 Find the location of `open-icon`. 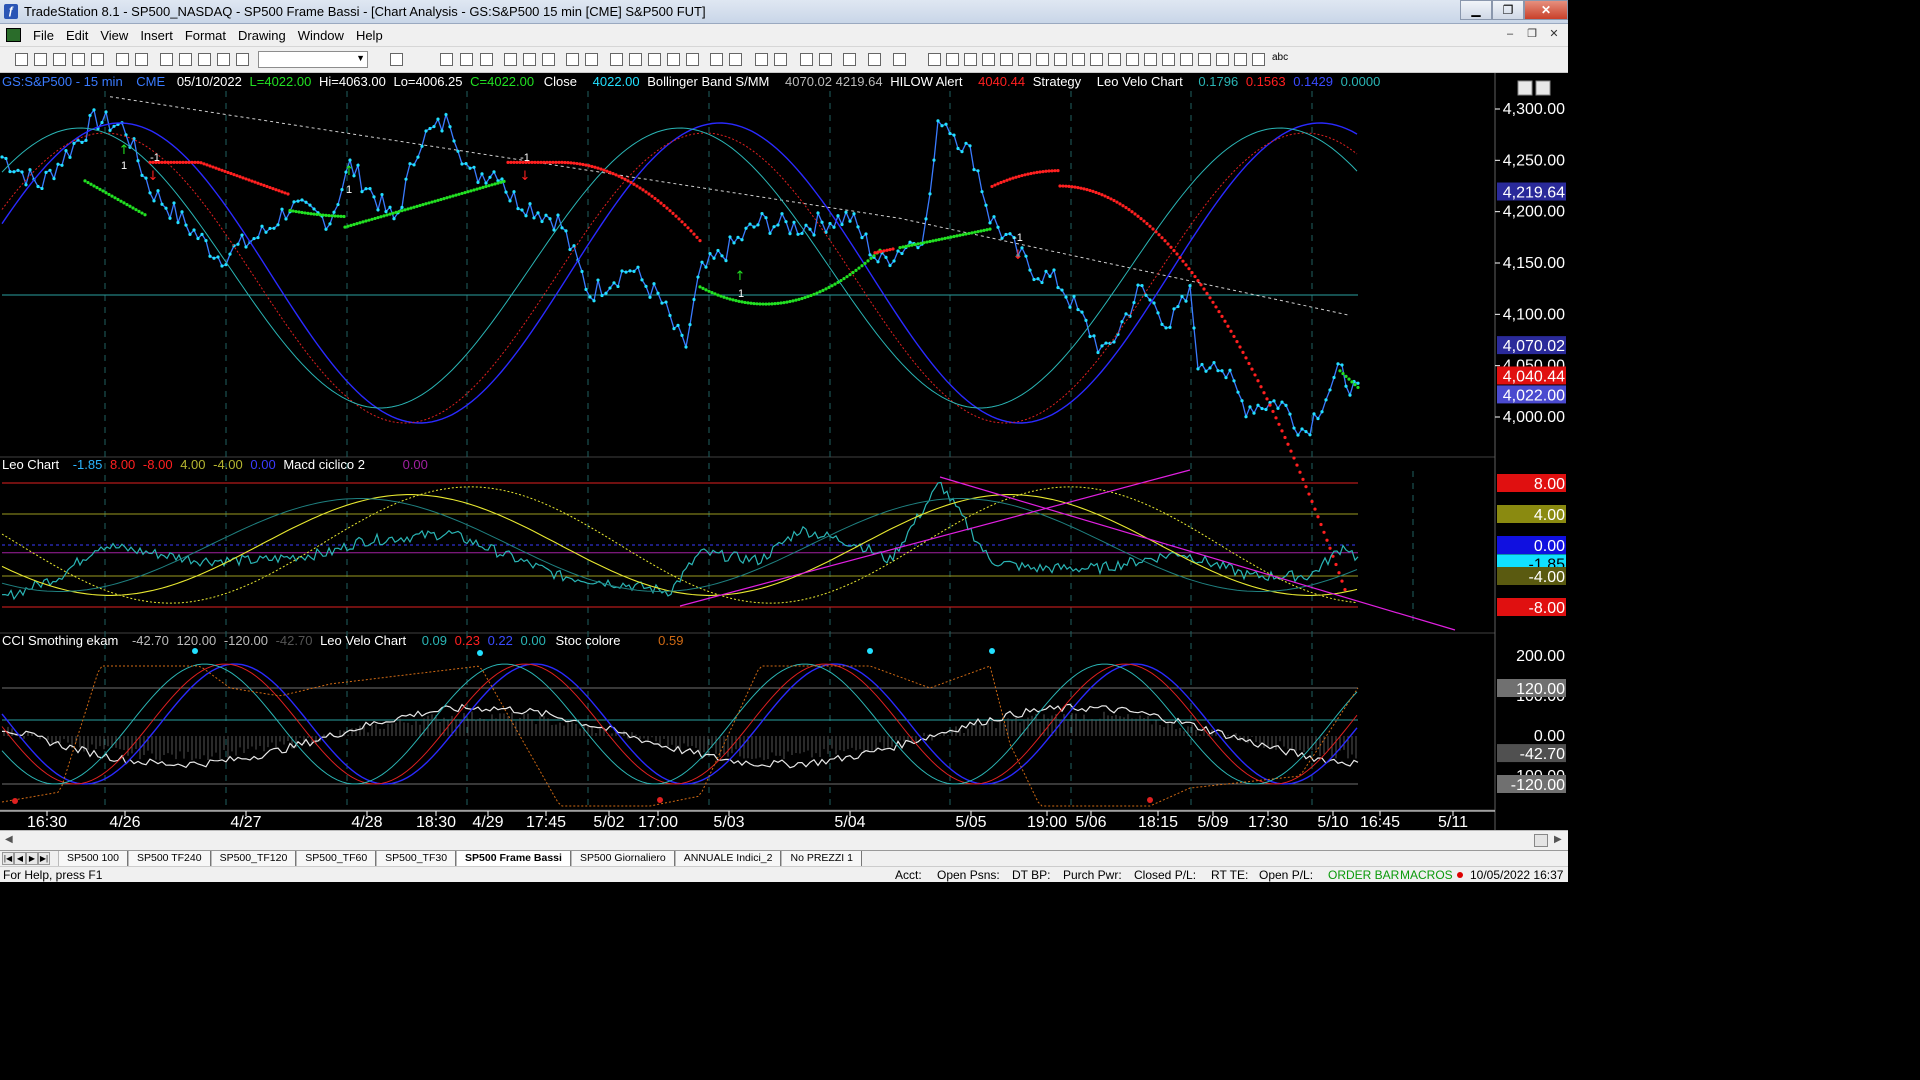

open-icon is located at coordinates (40, 59).